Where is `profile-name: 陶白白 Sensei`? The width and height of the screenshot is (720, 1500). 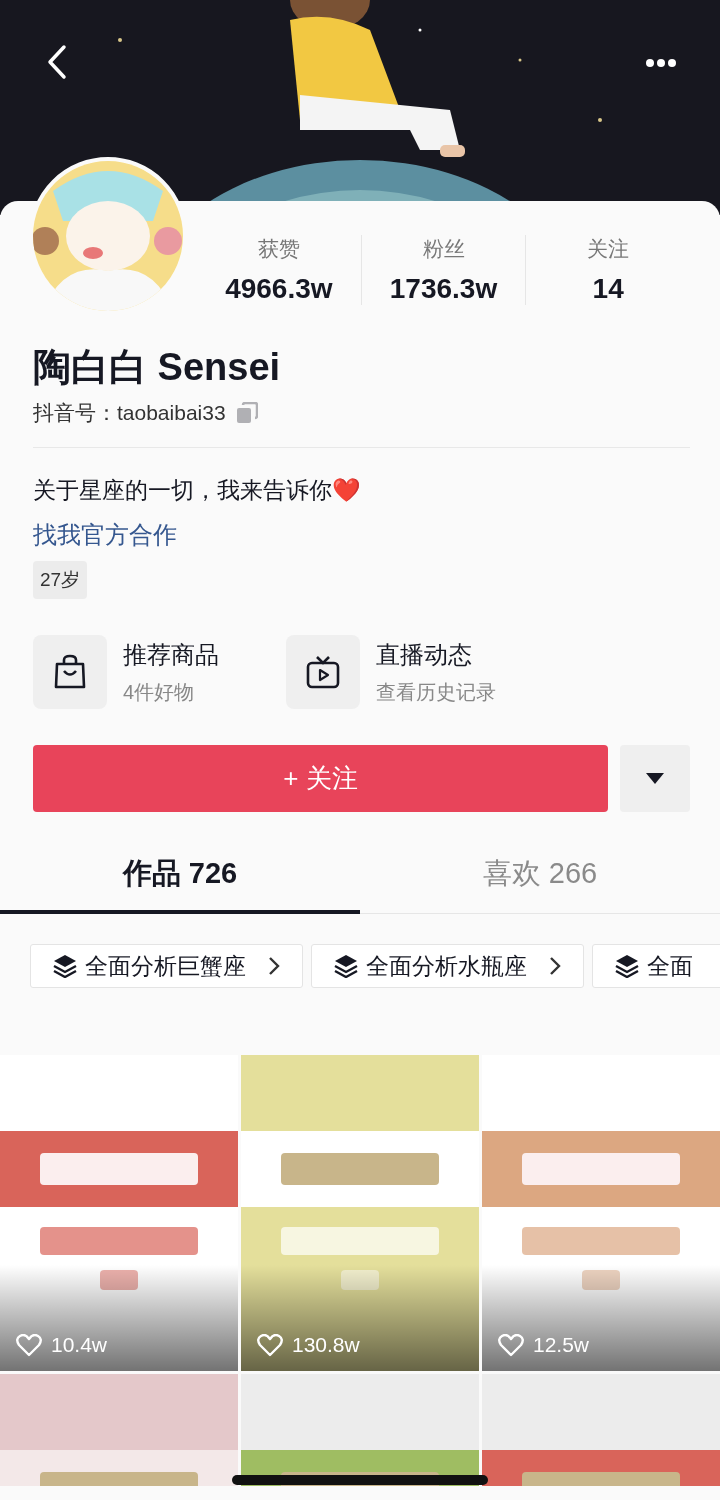
profile-name: 陶白白 Sensei is located at coordinates (157, 367).